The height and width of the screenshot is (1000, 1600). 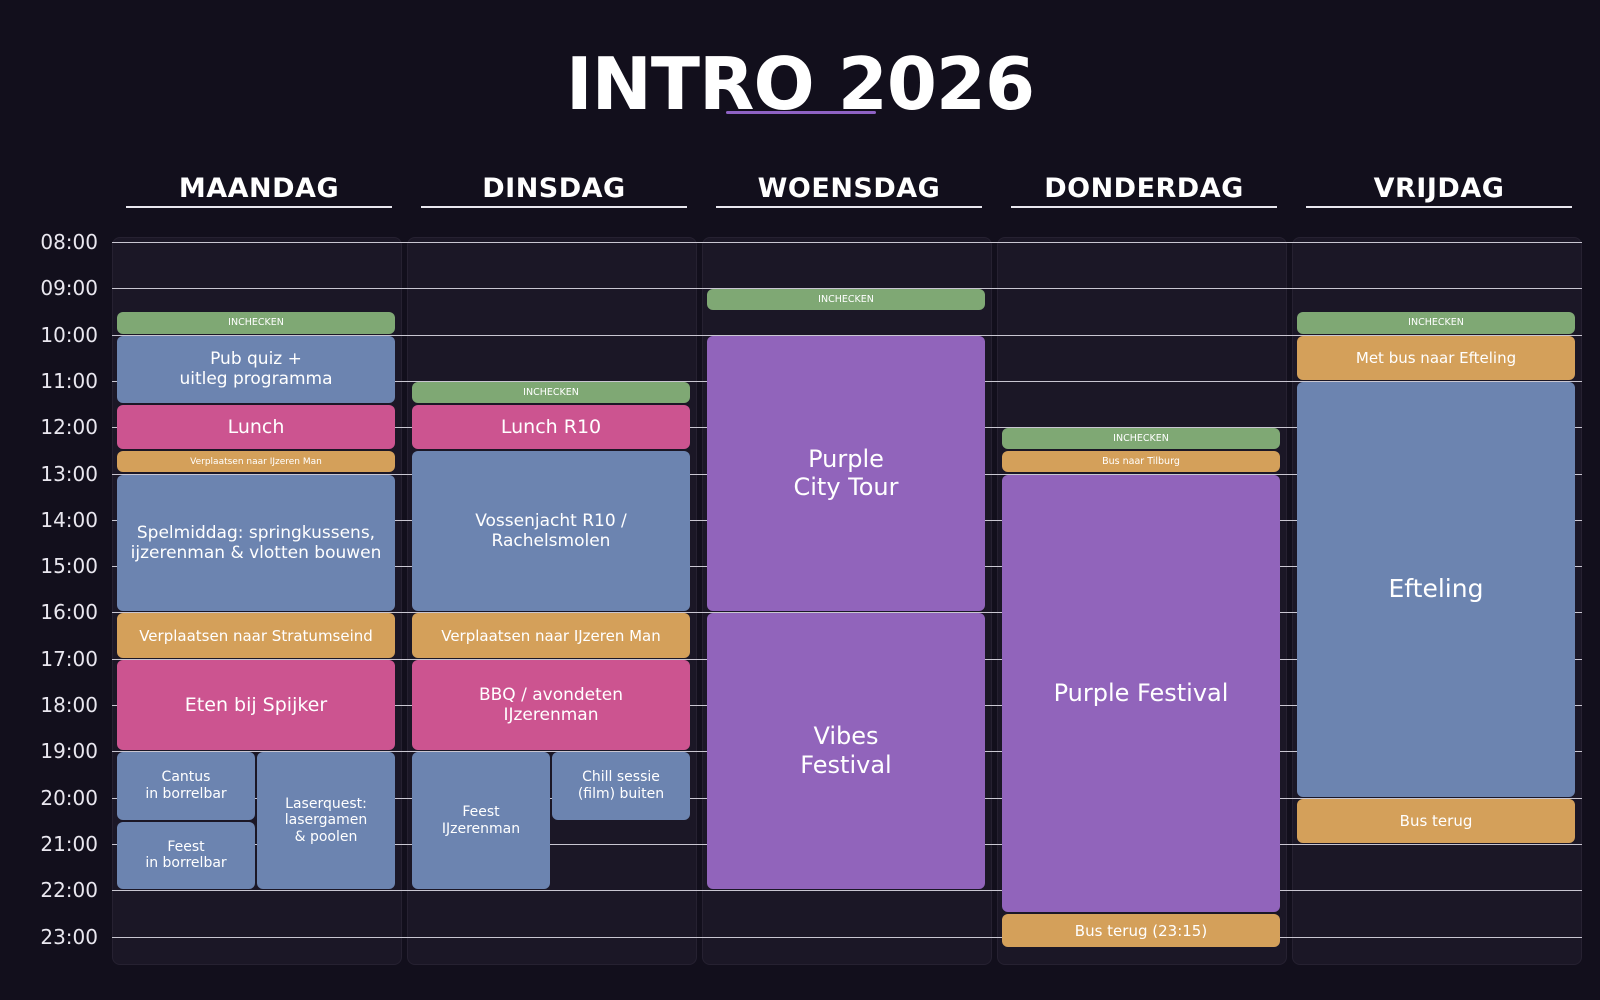 I want to click on event-label: BBQ / avondeten IJzerenman, so click(x=551, y=704).